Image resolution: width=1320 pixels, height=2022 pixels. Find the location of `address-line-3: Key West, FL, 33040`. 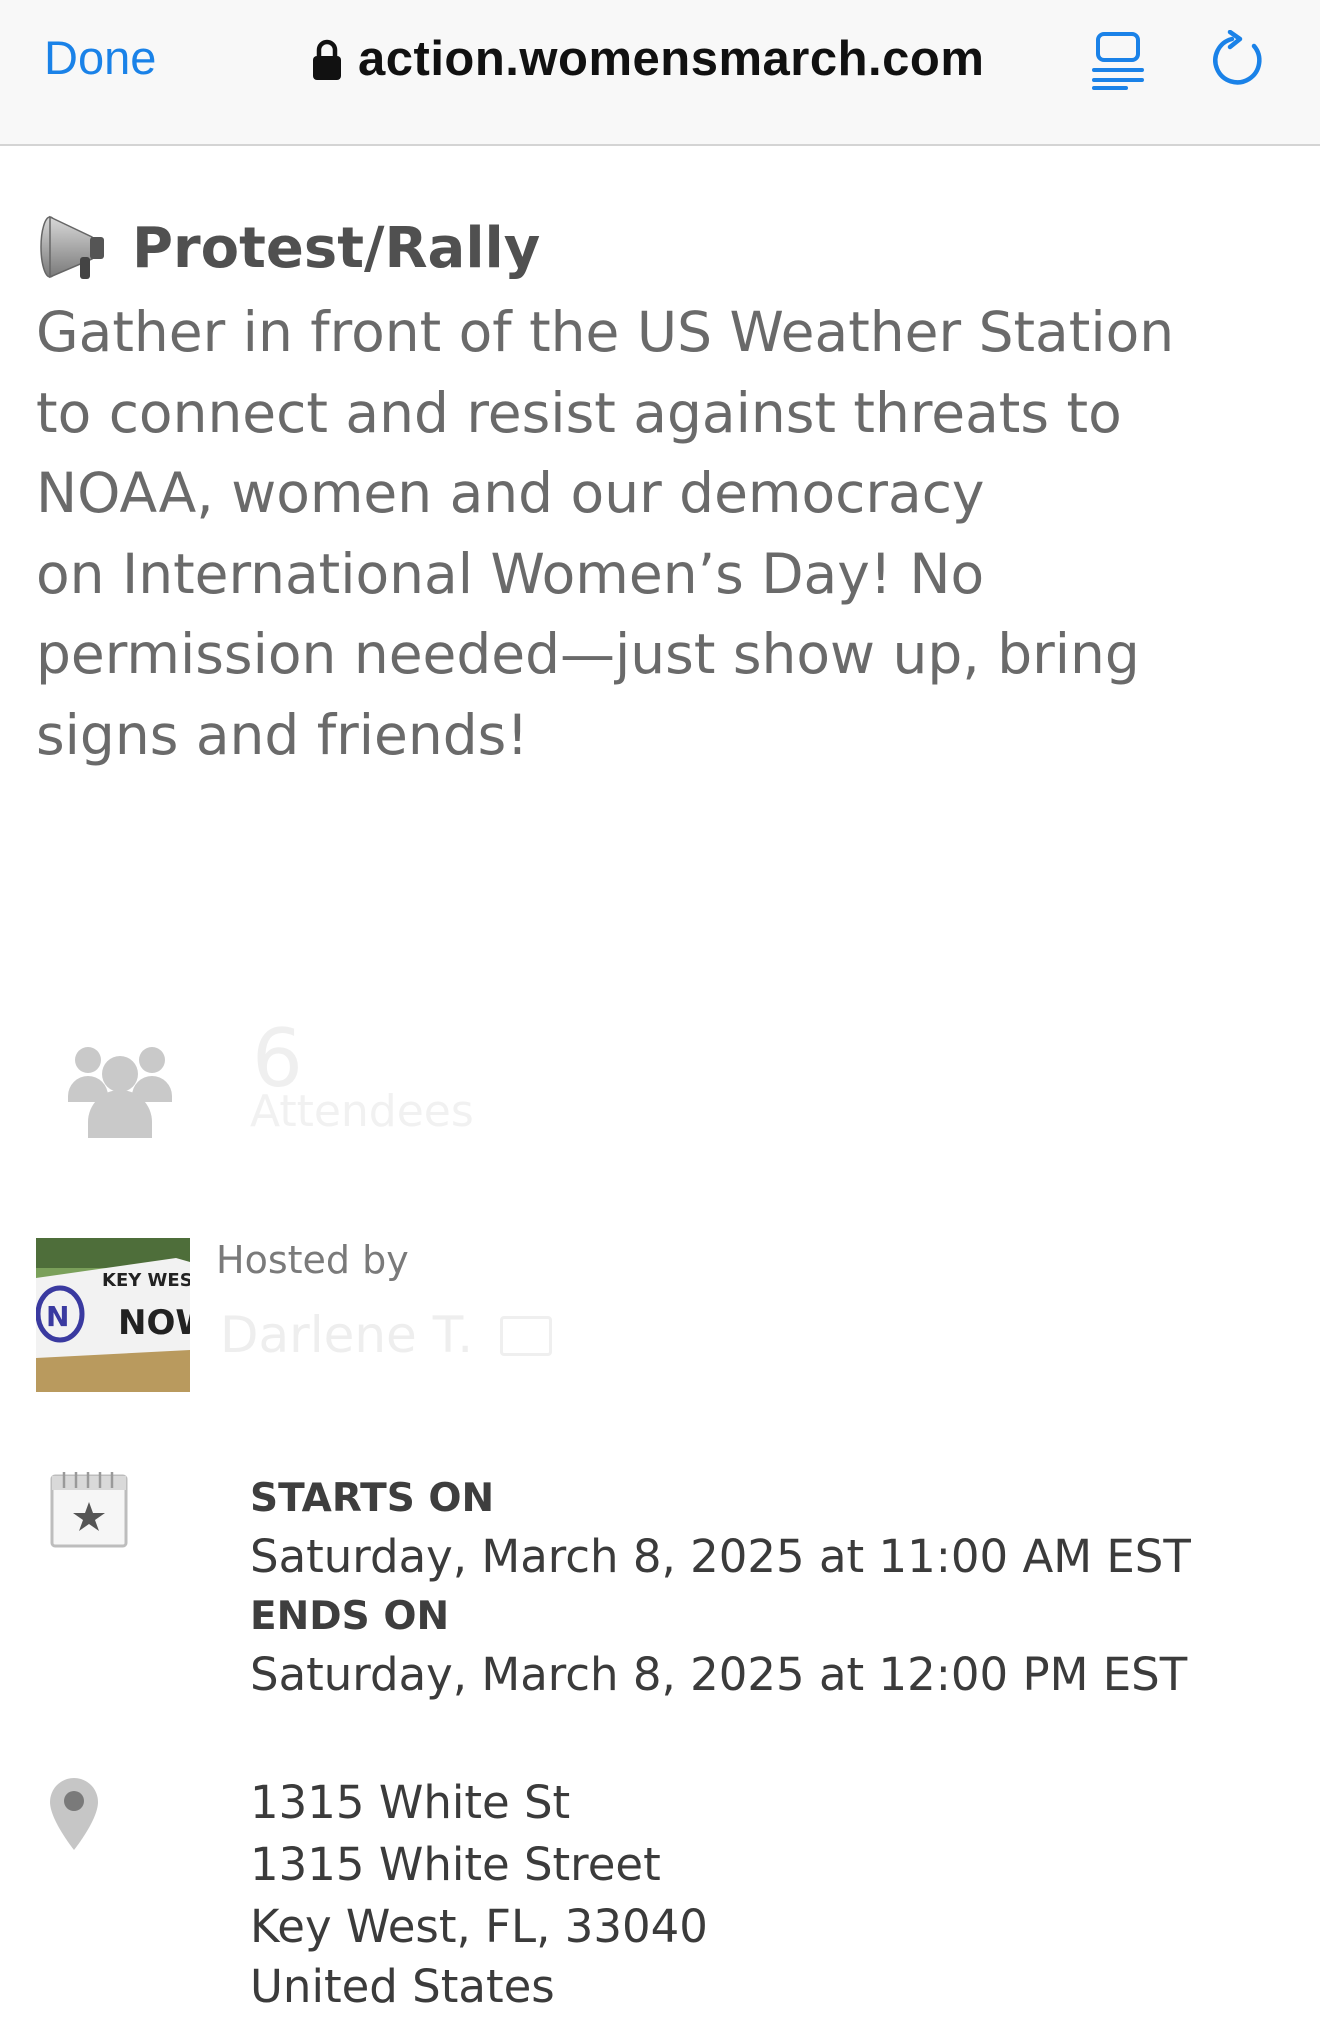

address-line-3: Key West, FL, 33040 is located at coordinates (479, 1926).